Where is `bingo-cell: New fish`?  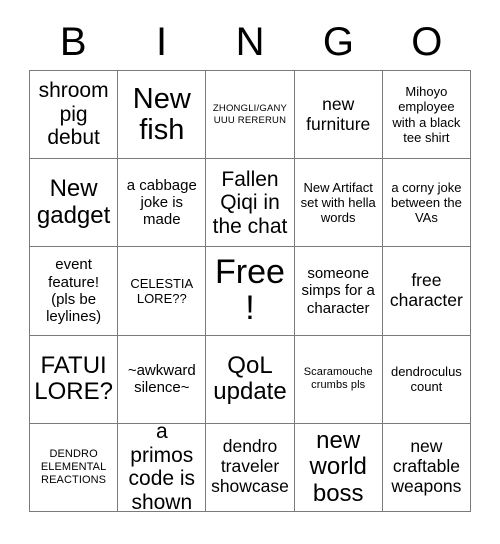
bingo-cell: New fish is located at coordinates (162, 115).